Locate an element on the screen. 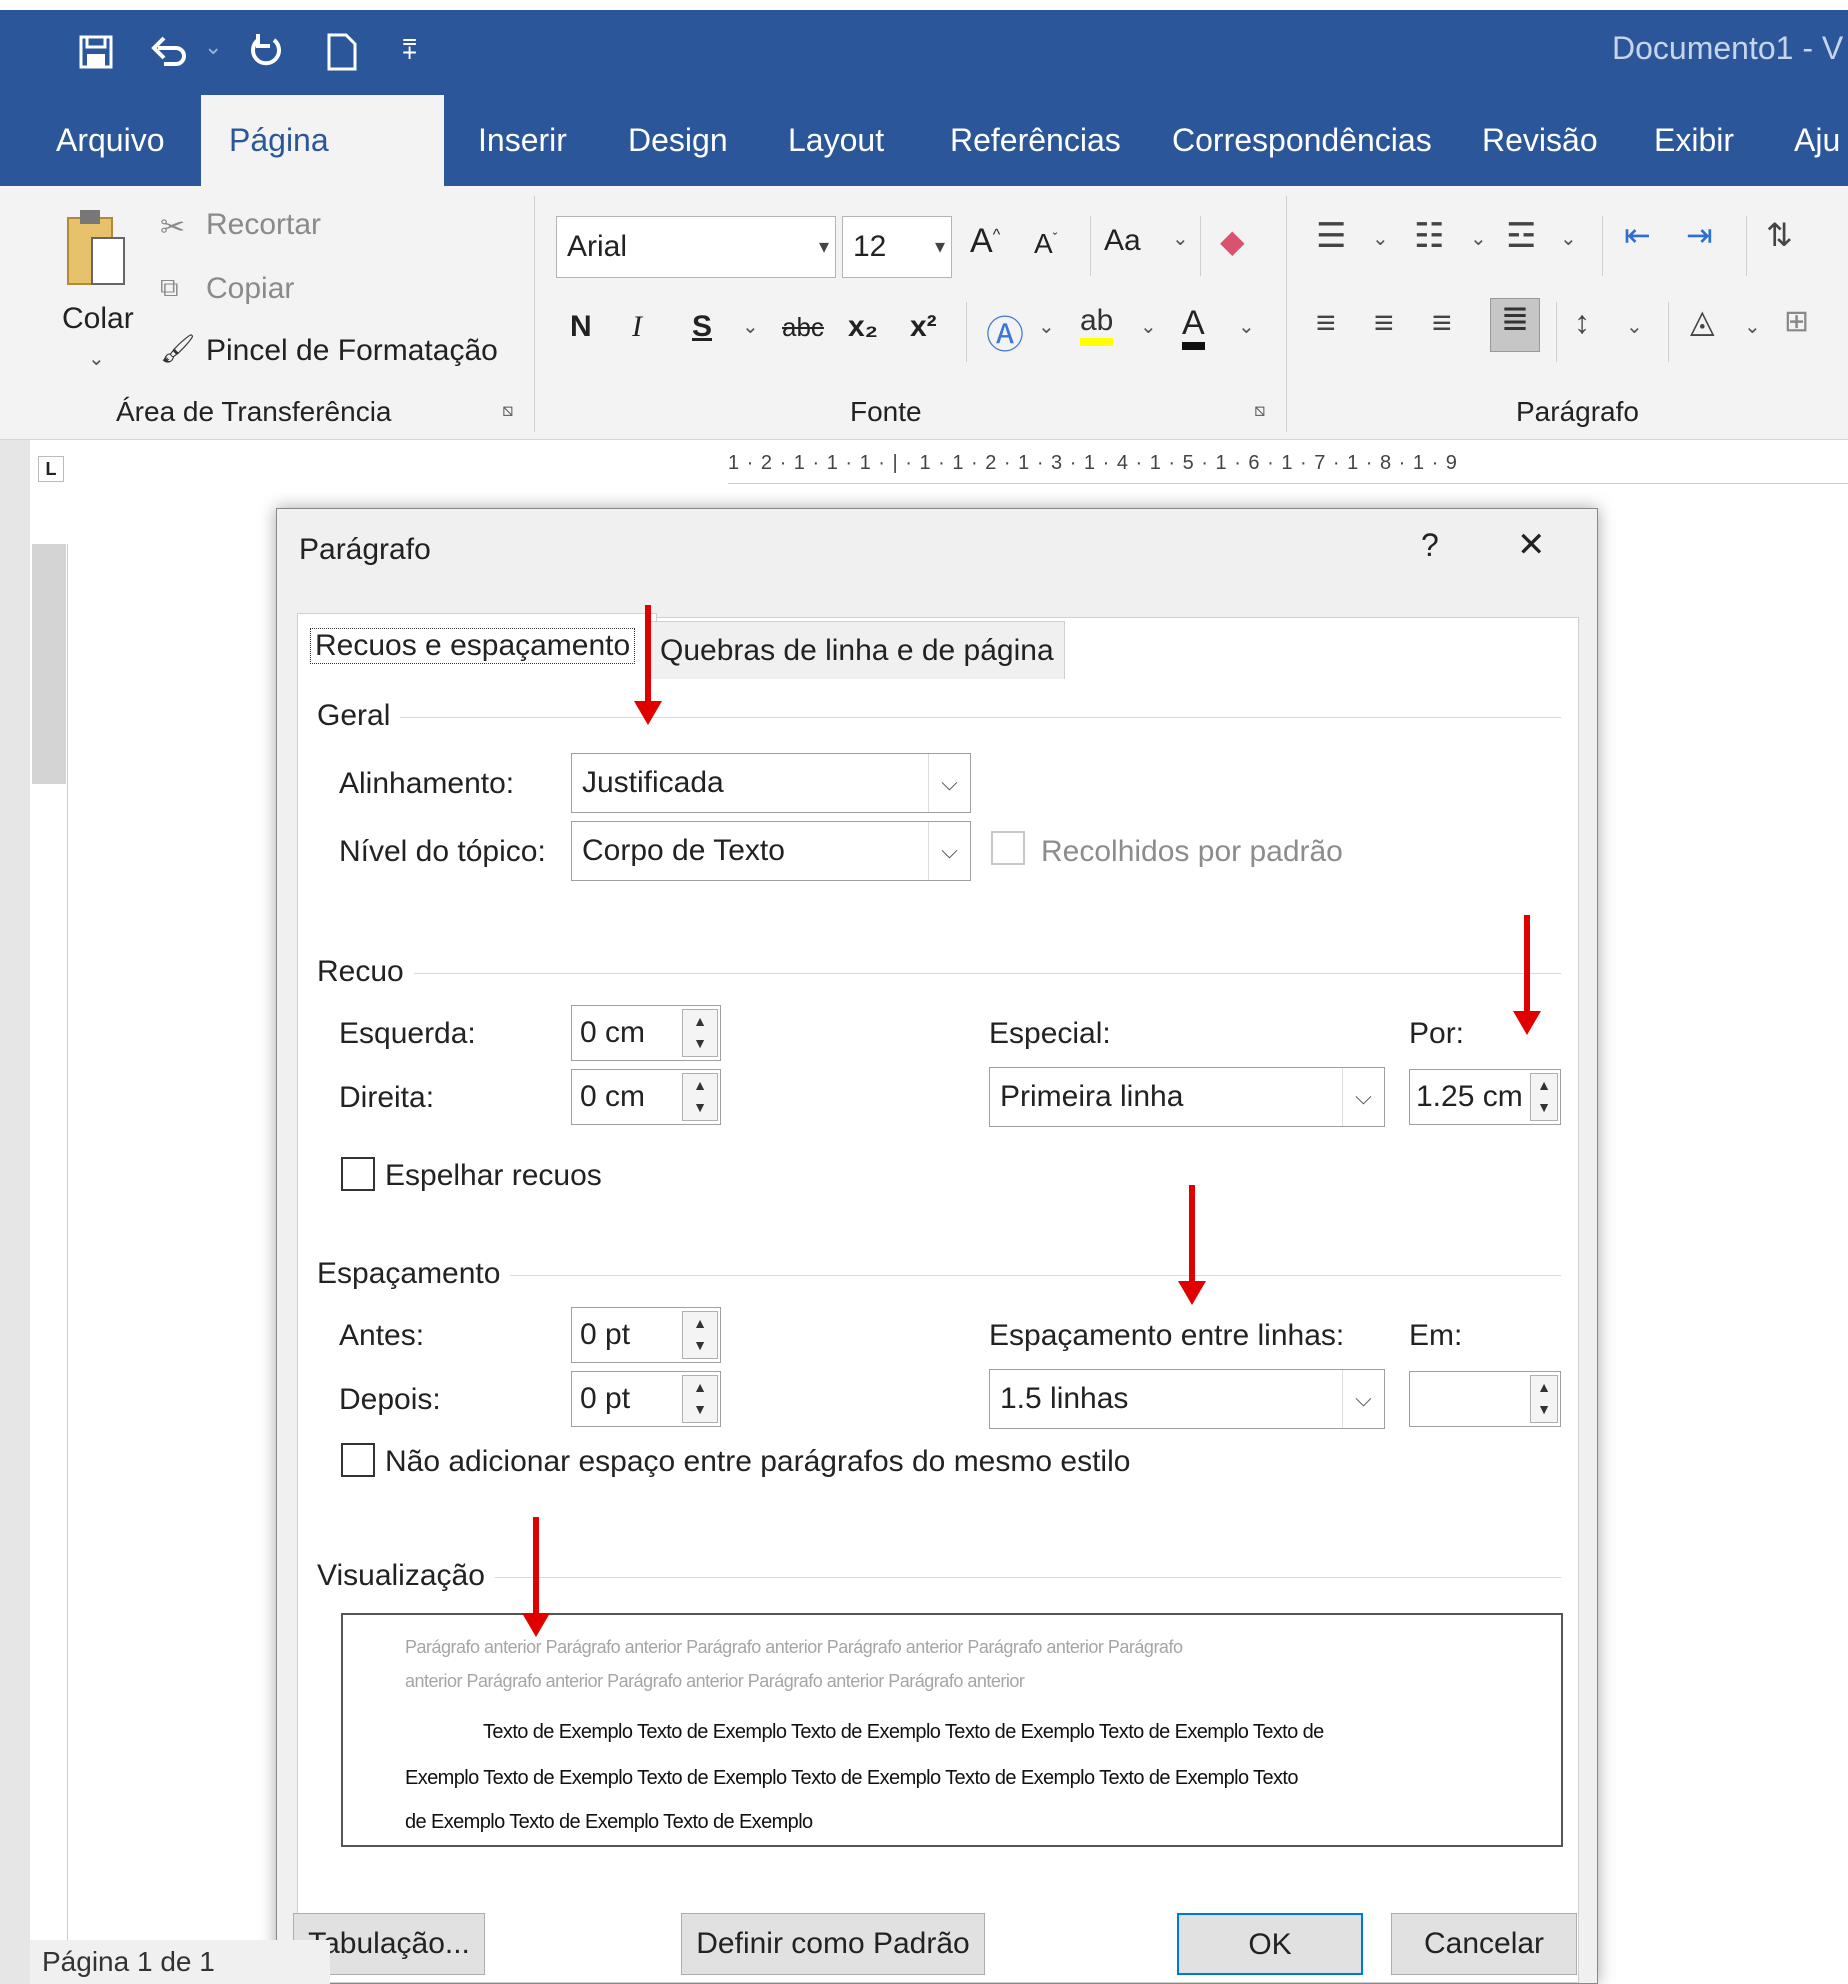  tab-pagina-inicial: Página Inicial is located at coordinates (322, 172).